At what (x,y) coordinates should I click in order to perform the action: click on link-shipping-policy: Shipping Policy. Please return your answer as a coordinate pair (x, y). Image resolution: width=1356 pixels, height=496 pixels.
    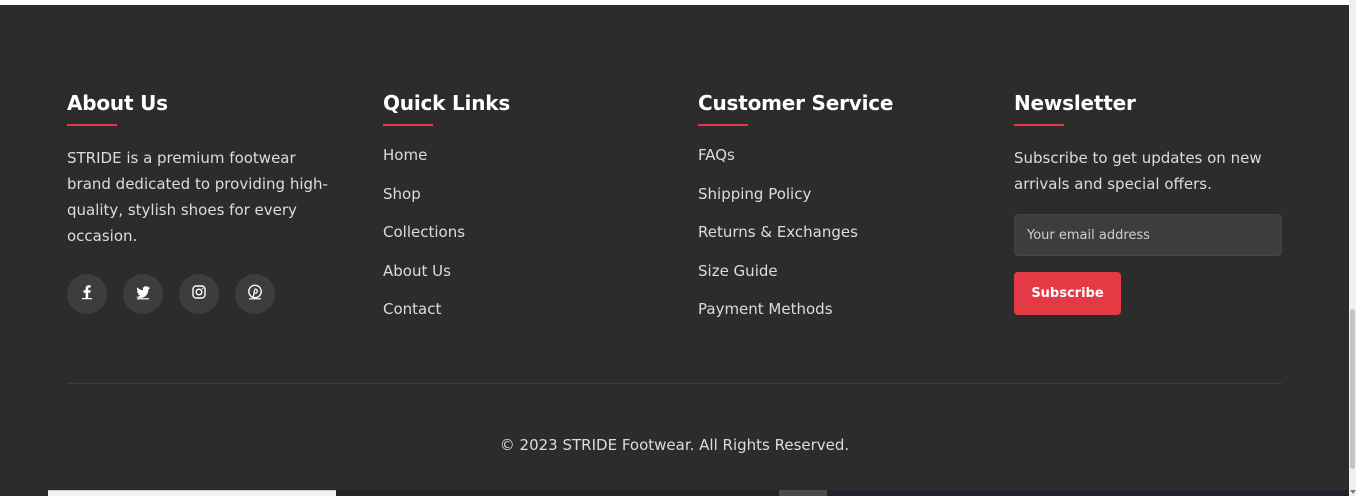
    Looking at the image, I should click on (833, 194).